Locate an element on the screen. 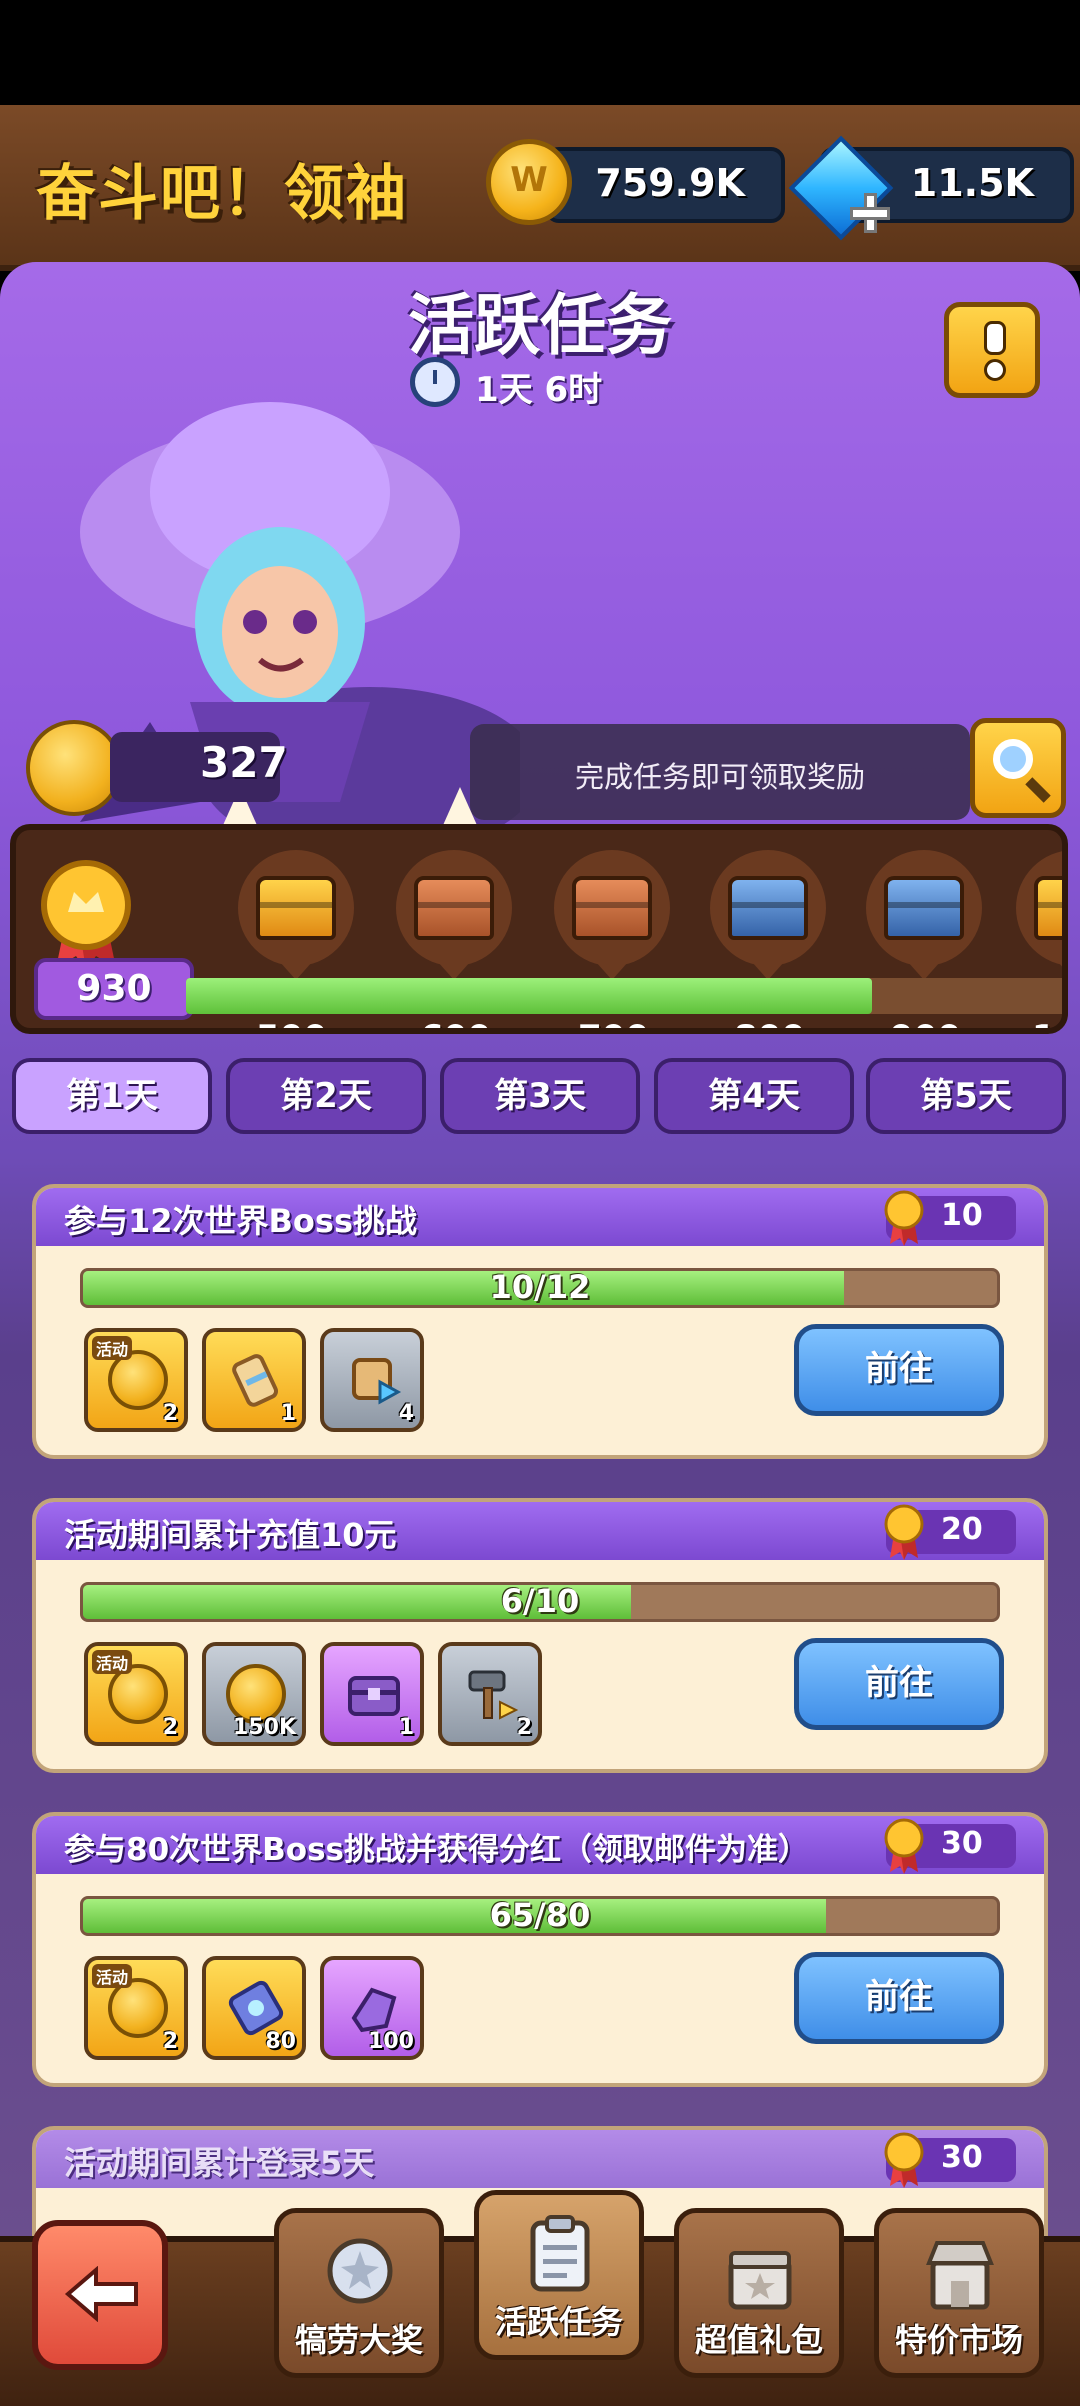 The image size is (1080, 2406). task-progress-text: 6/10 is located at coordinates (540, 1601).